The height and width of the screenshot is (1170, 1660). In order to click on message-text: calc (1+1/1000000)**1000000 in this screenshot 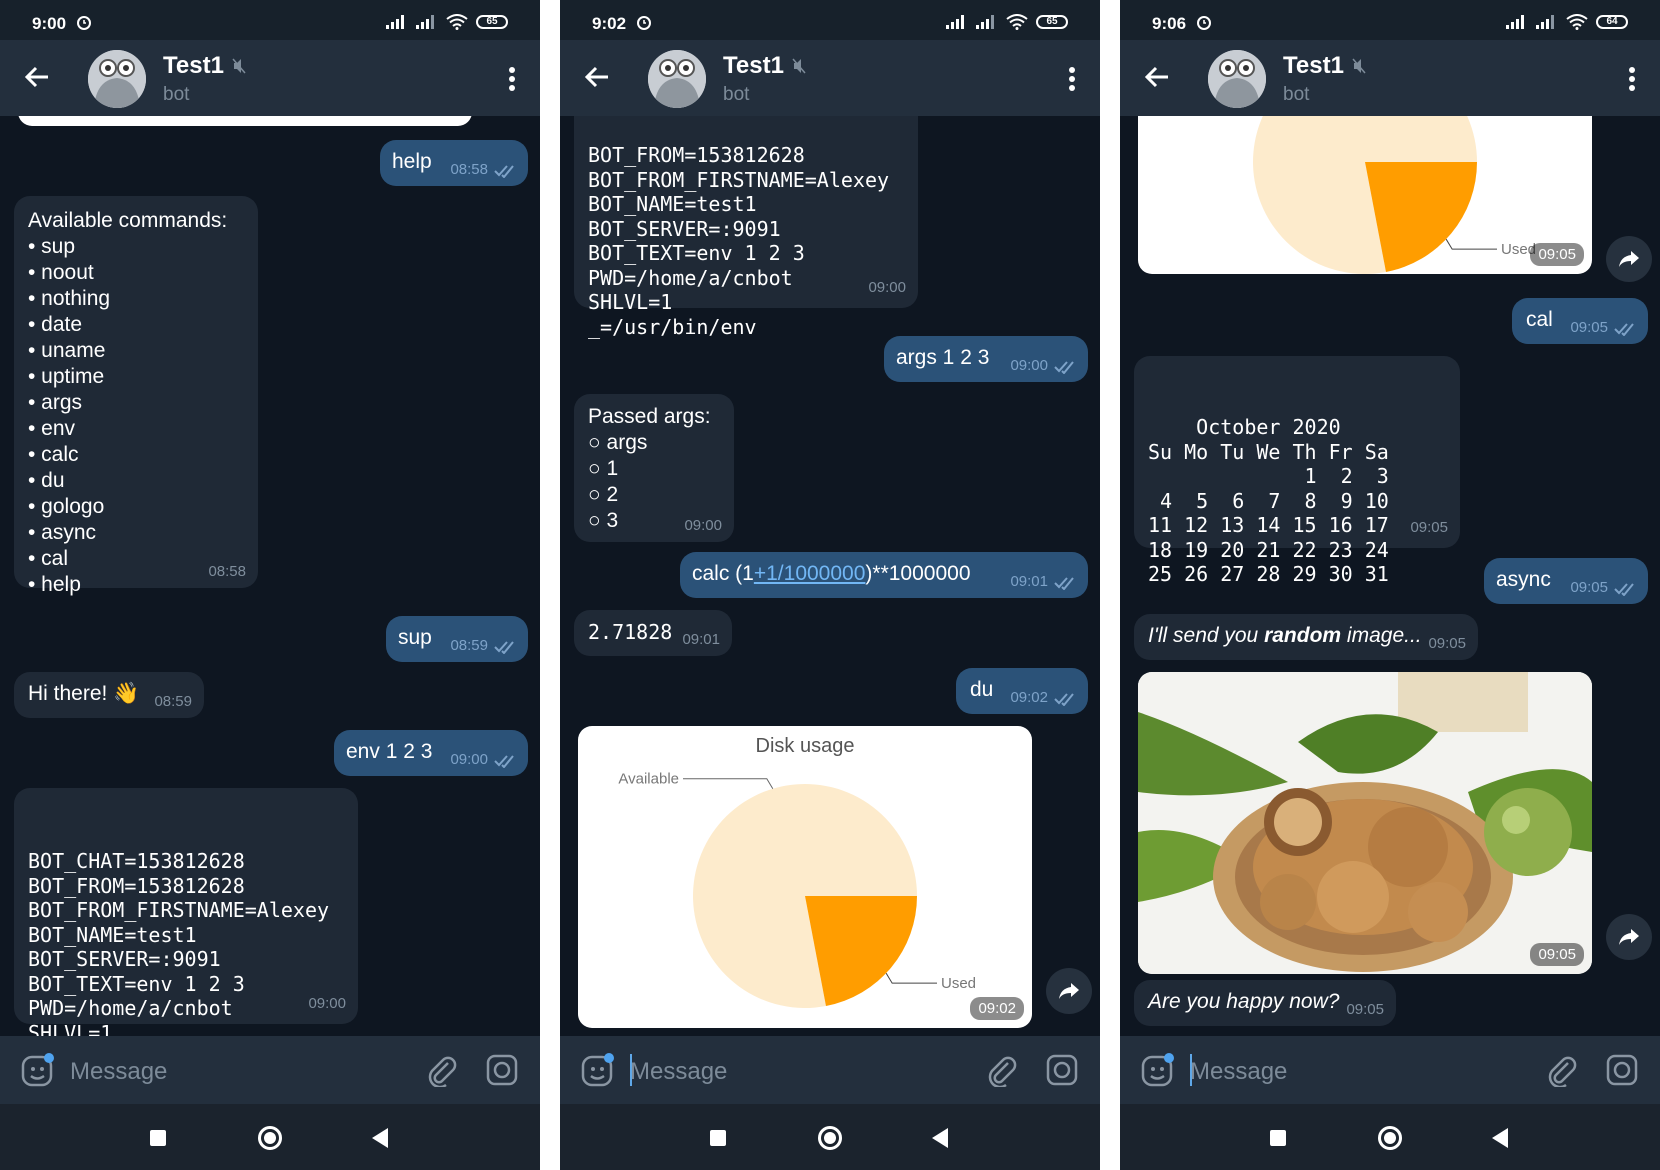, I will do `click(831, 574)`.